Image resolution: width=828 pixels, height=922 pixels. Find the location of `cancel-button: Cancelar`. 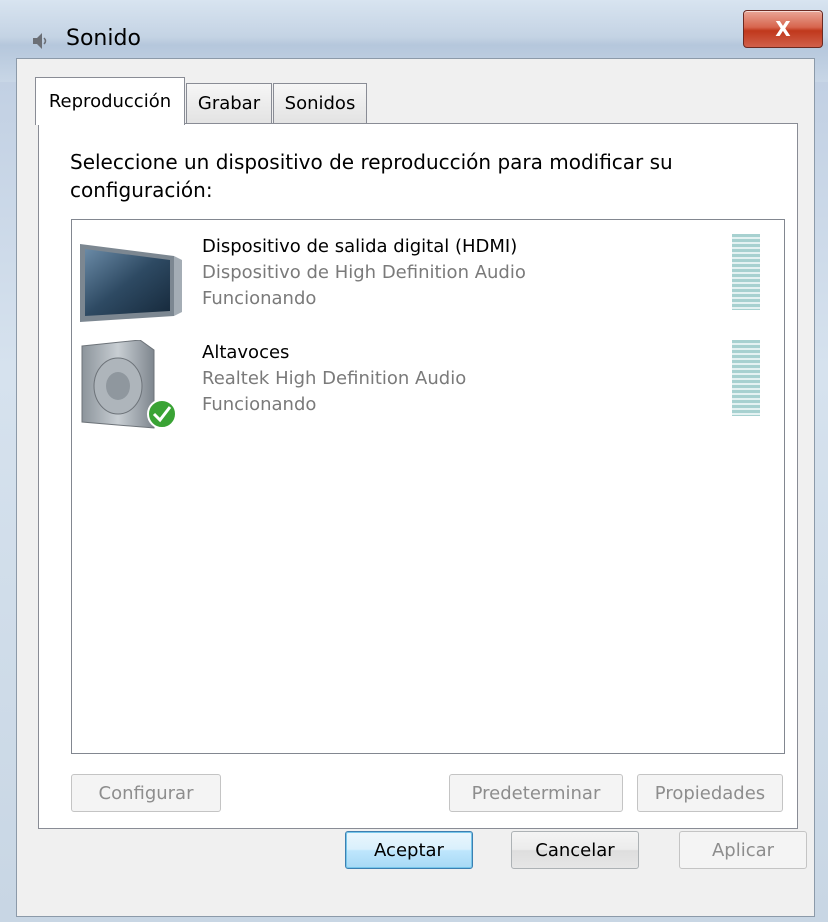

cancel-button: Cancelar is located at coordinates (575, 850).